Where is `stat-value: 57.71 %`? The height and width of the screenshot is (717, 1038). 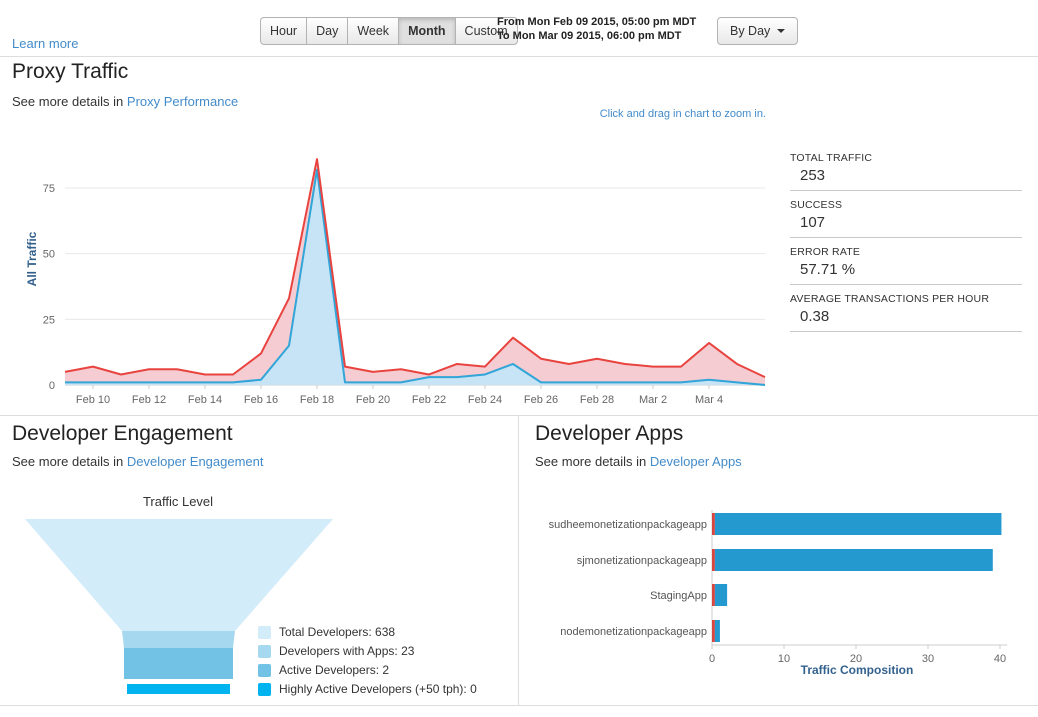
stat-value: 57.71 % is located at coordinates (828, 269).